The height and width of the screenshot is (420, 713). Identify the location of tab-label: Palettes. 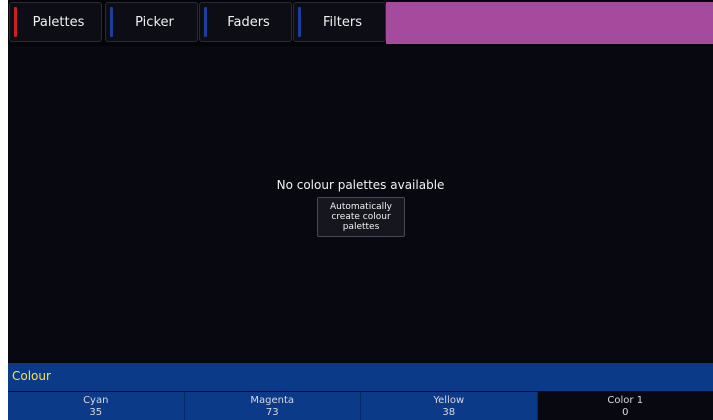
(58, 22).